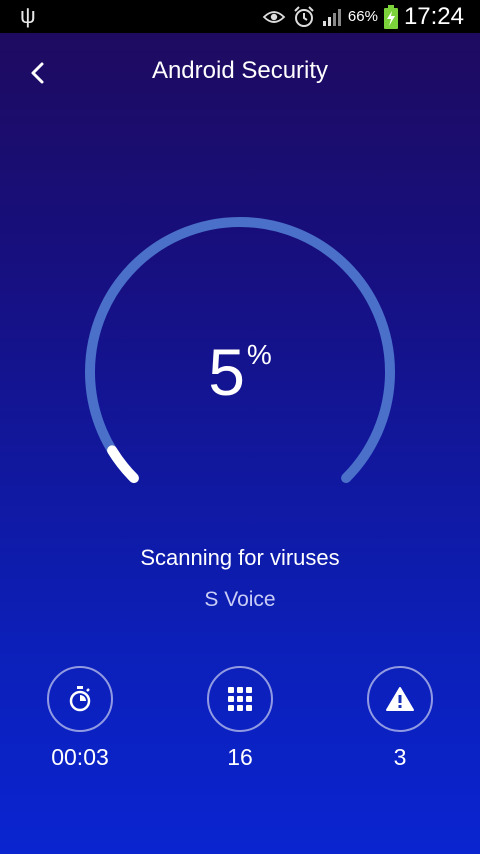  I want to click on clock: 17:24, so click(433, 16).